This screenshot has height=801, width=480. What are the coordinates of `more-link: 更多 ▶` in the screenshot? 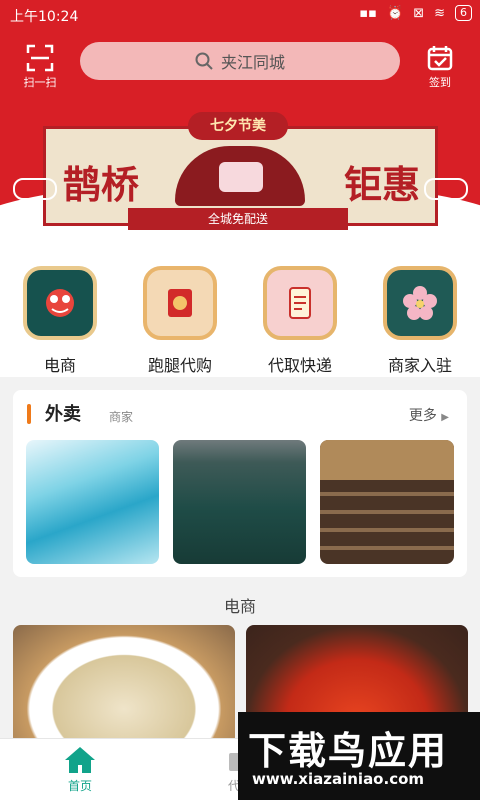 It's located at (429, 415).